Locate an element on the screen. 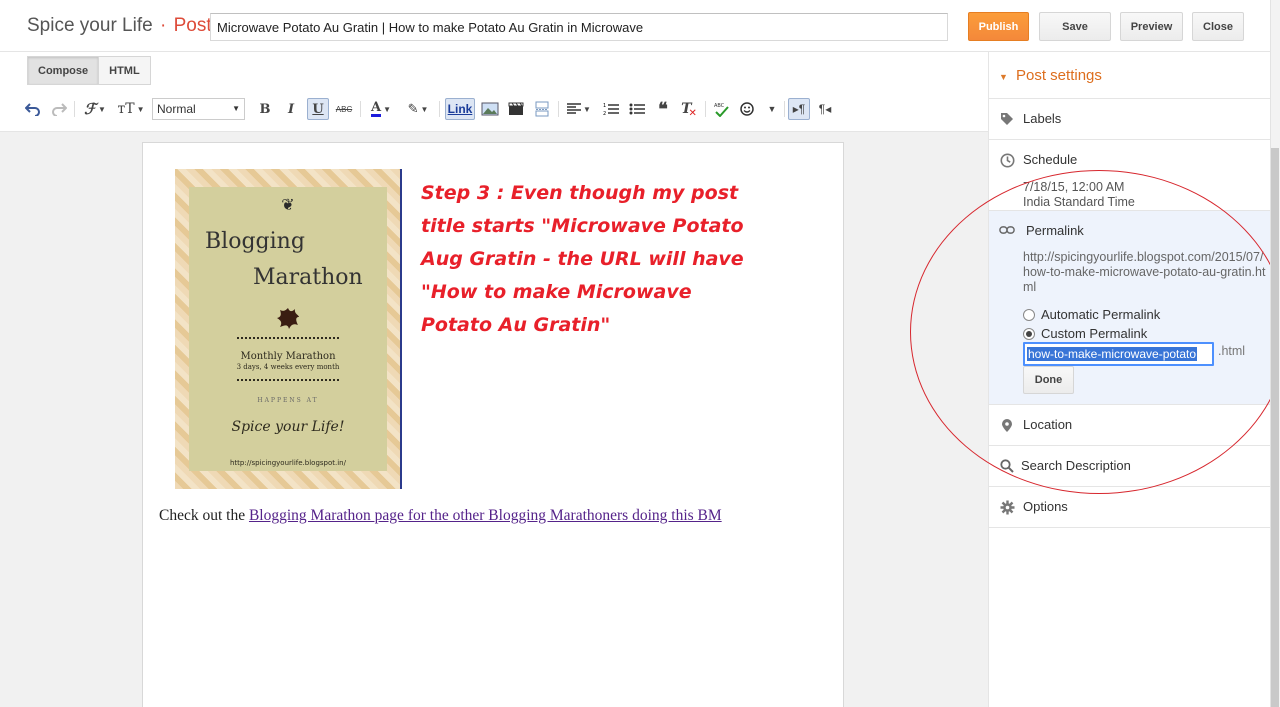  svg-text: 2 is located at coordinates (604, 113).